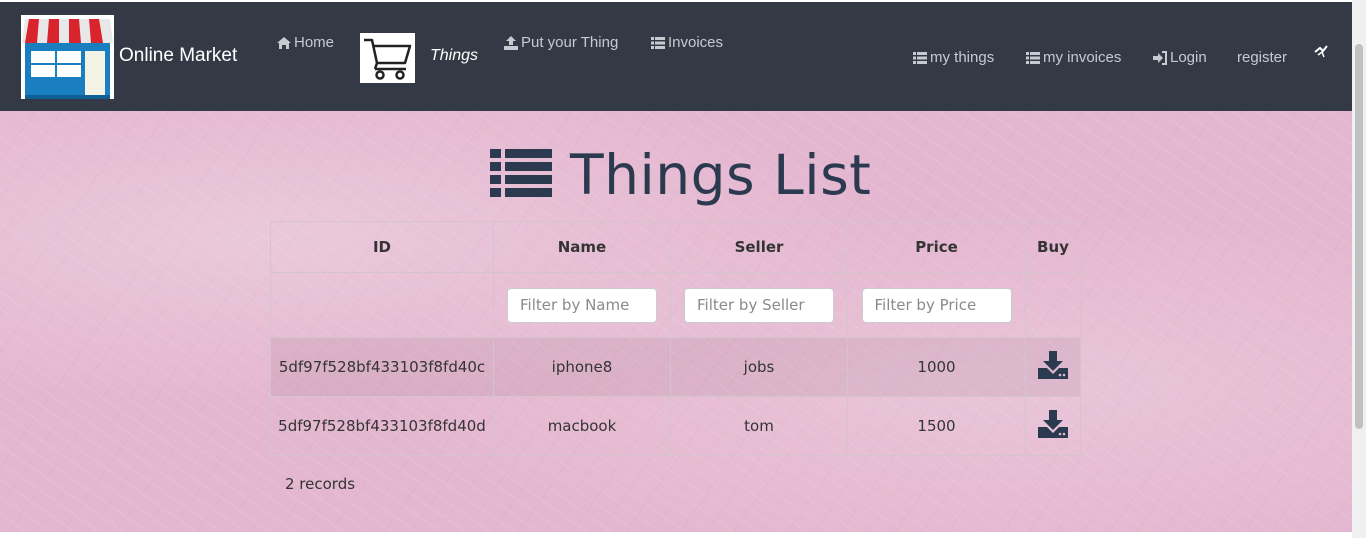 This screenshot has width=1366, height=538. I want to click on nav-home: Home, so click(305, 42).